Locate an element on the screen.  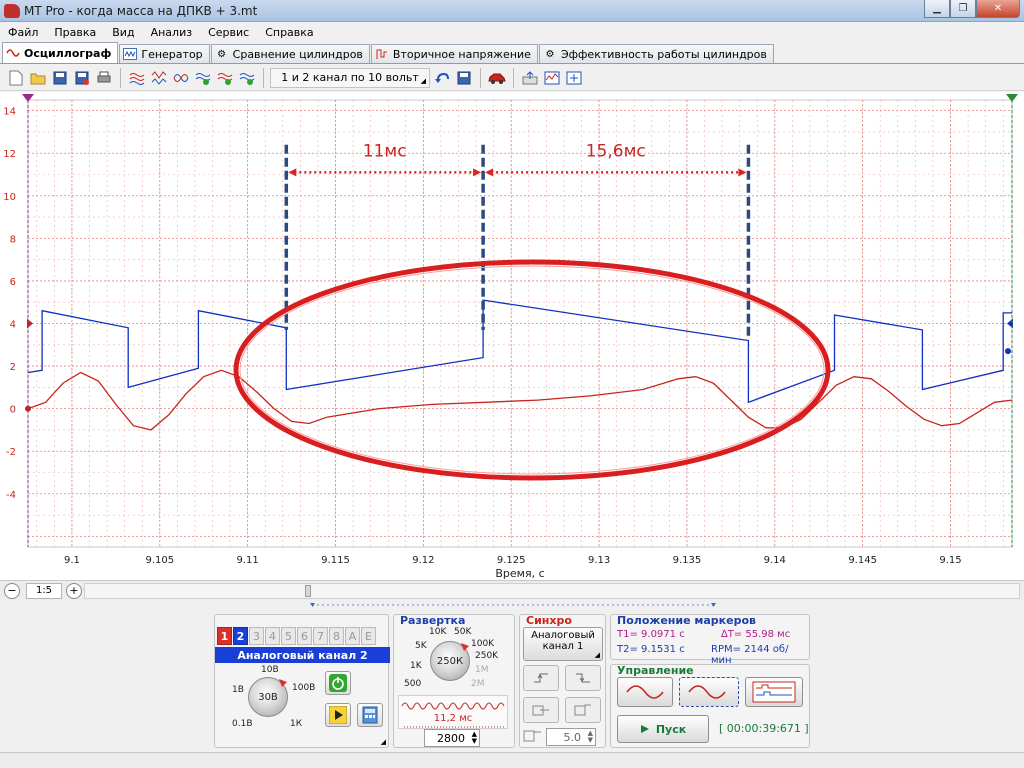
menu-file: Файл is located at coordinates (23, 32).